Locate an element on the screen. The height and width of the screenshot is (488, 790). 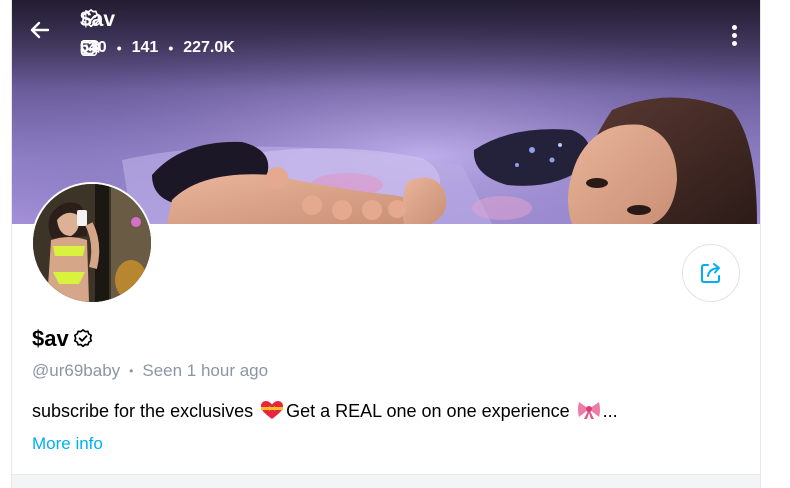
more-options-button is located at coordinates (734, 35).